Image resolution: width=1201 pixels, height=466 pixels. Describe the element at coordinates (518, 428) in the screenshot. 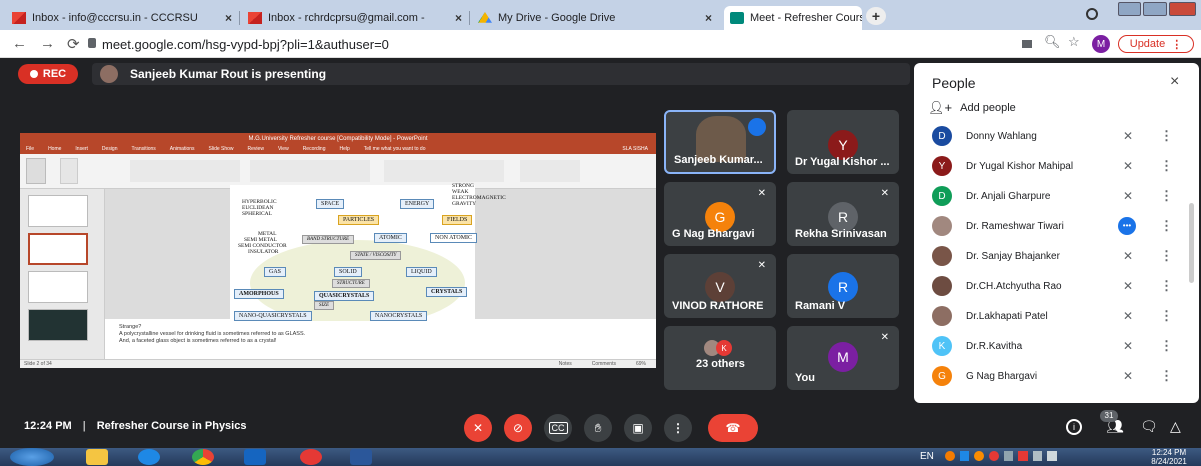

I see `camera-toggle-button: ⊘` at that location.